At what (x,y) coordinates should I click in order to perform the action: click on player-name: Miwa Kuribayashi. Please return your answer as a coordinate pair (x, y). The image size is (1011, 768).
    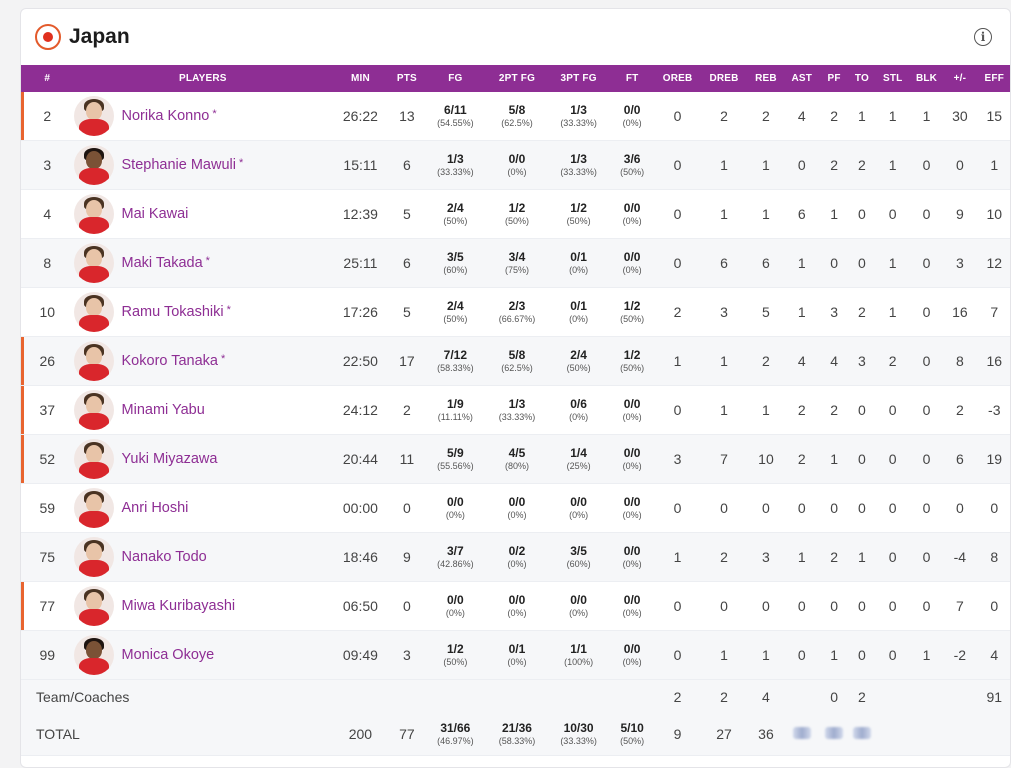
    Looking at the image, I should click on (179, 606).